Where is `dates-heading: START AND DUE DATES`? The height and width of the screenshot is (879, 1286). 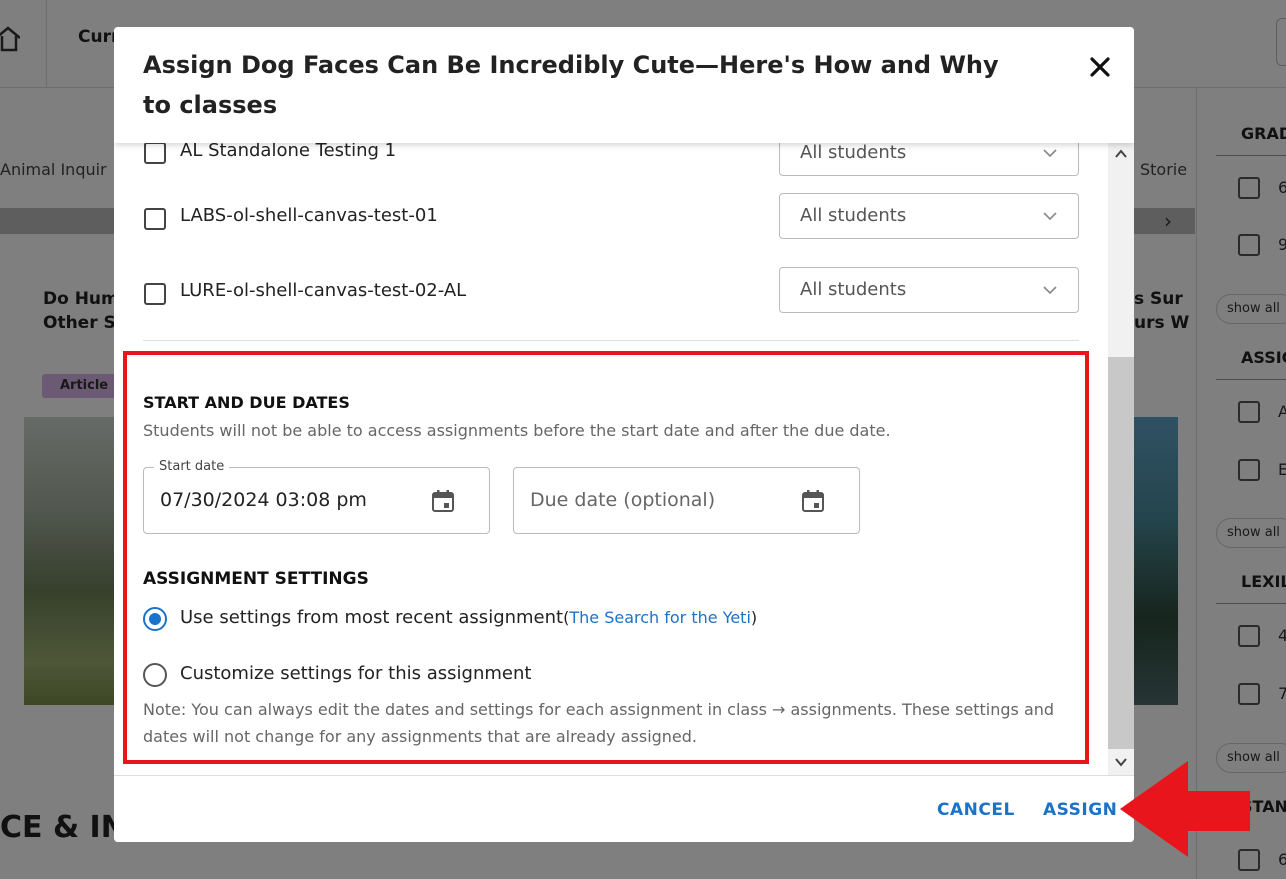
dates-heading: START AND DUE DATES is located at coordinates (246, 402).